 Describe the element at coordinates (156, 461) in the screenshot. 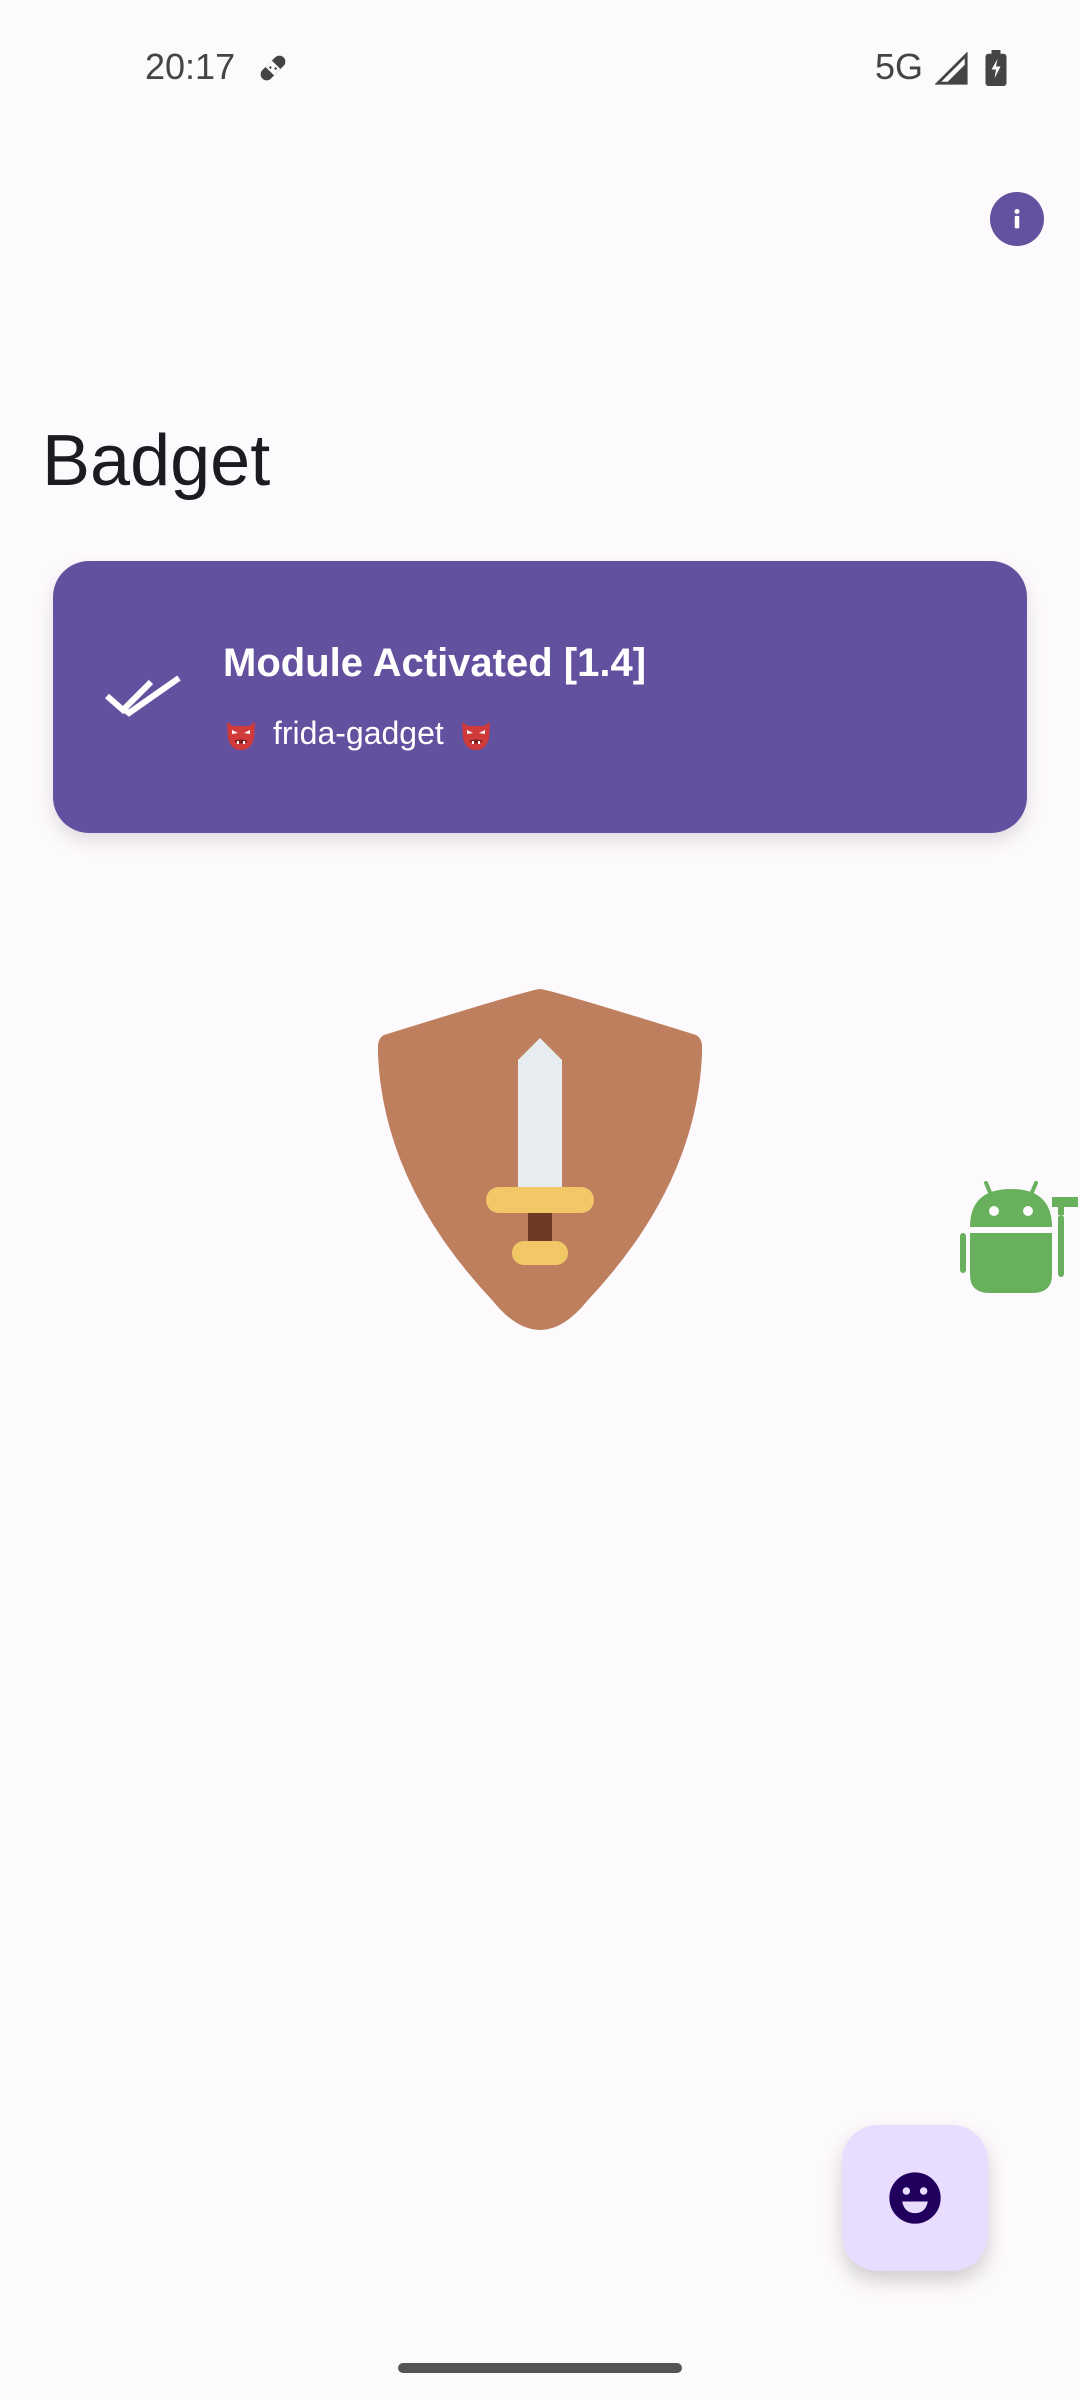

I see `page-title: Badget` at that location.